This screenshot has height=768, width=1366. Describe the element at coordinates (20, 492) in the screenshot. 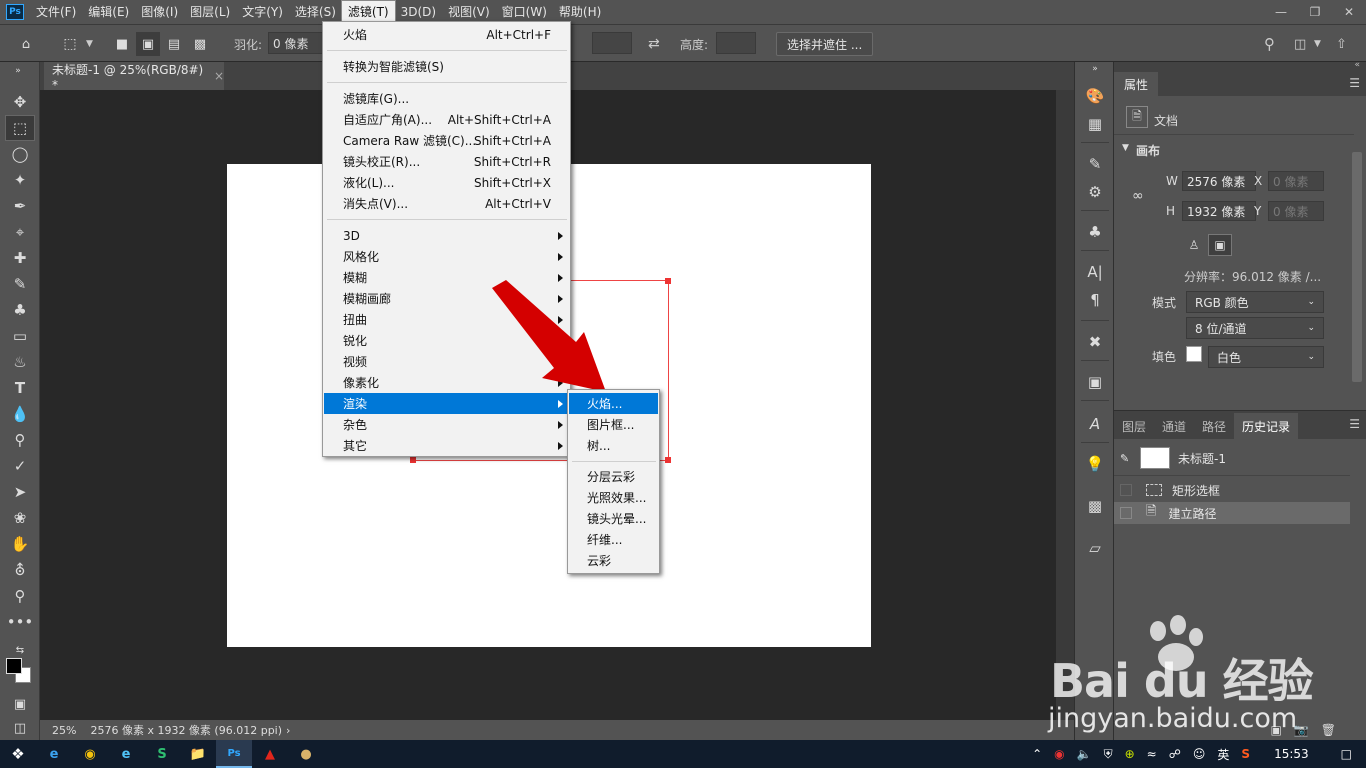

I see `path-selection-tool-icon: ➤` at that location.